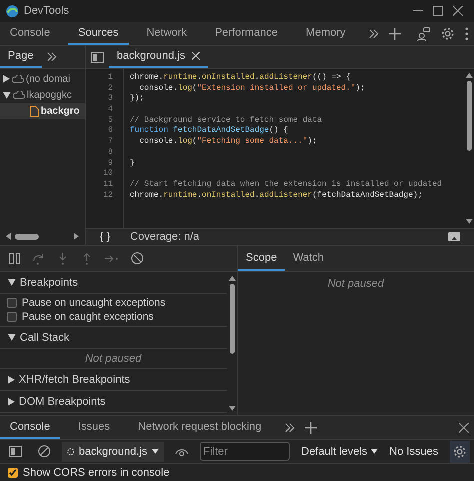 The image size is (474, 481). I want to click on section-header: DOM Breakpoints, so click(113, 402).